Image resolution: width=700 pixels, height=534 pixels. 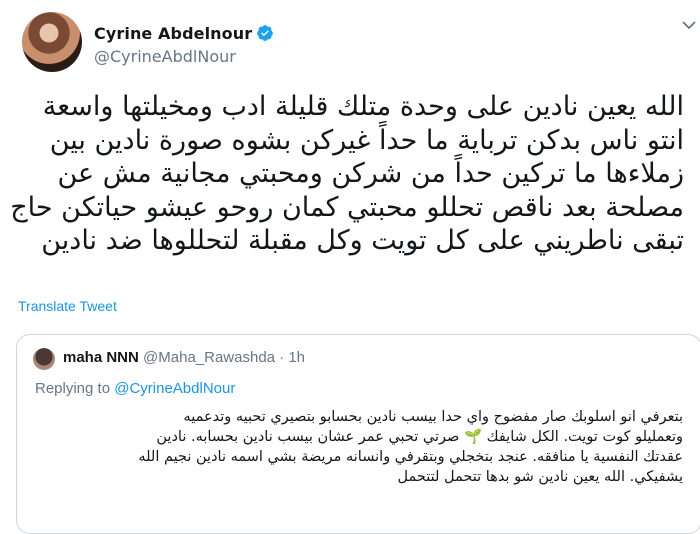 I want to click on author-handle: @CyrineAbdlNour, so click(x=184, y=56).